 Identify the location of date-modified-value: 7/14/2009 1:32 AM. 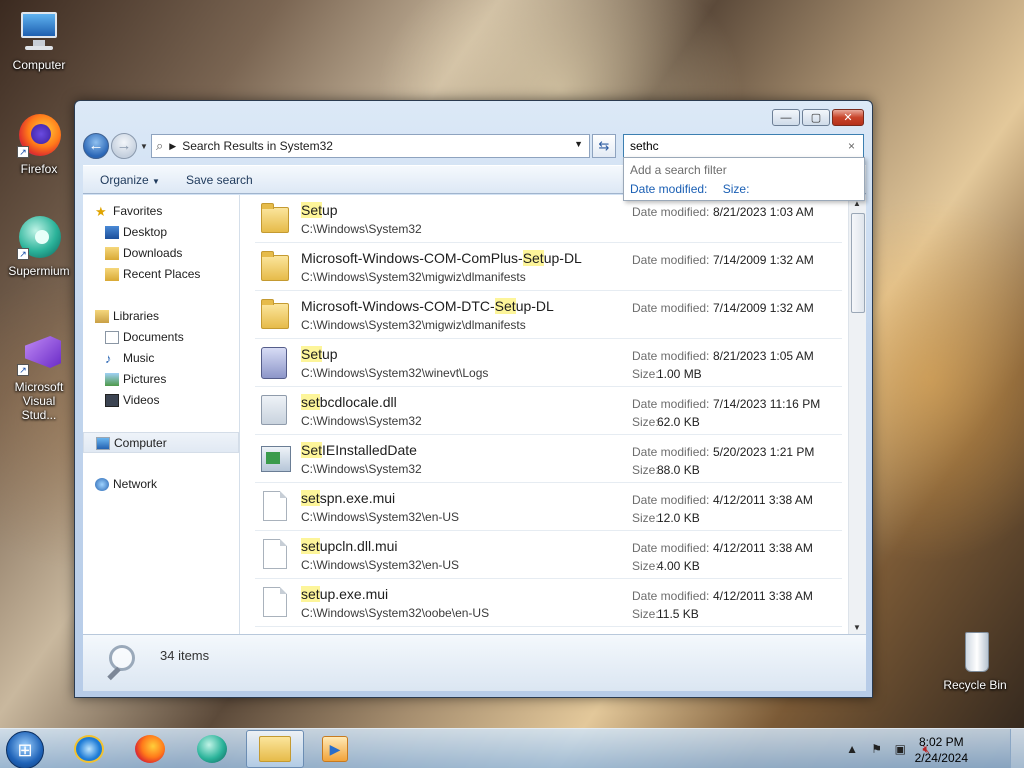
(763, 308).